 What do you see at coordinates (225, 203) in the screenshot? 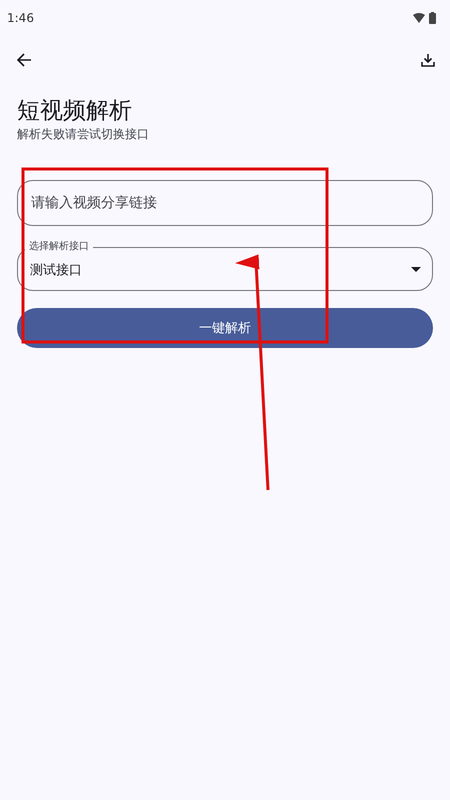
I see `link-input-field: 请输入视频分享链接` at bounding box center [225, 203].